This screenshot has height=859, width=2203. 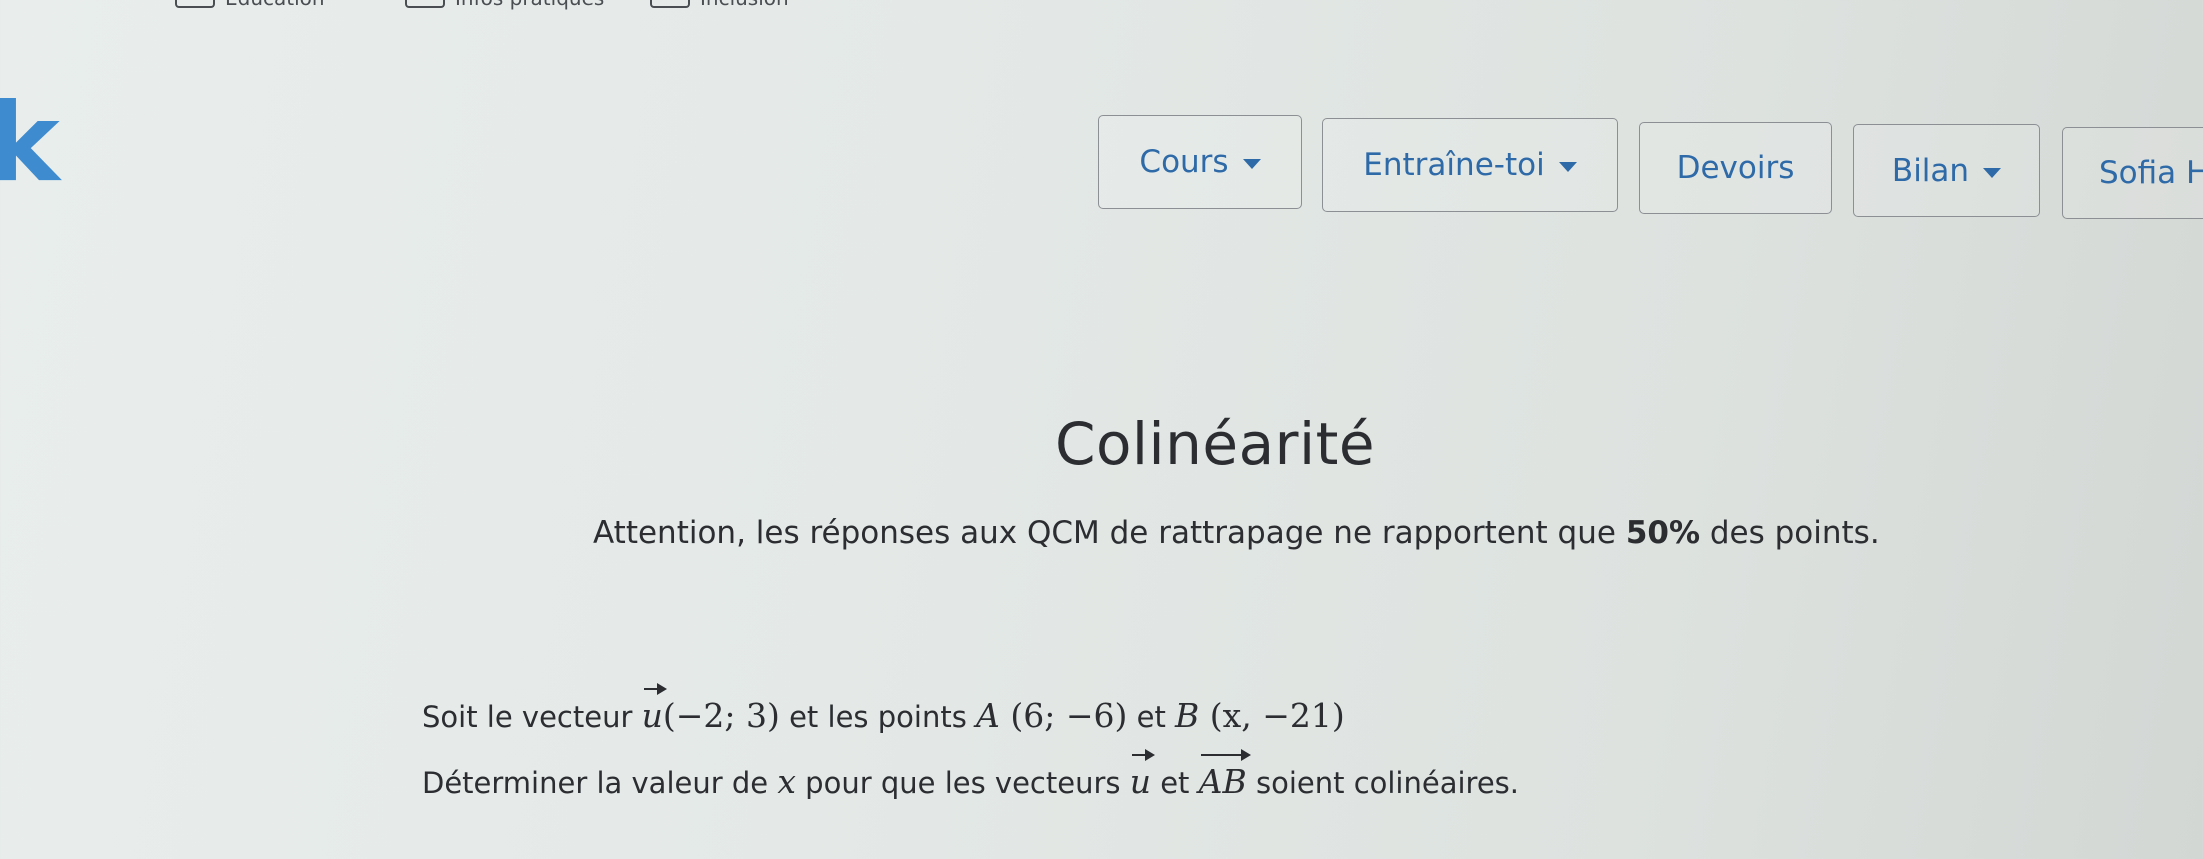 I want to click on checkbox-education, so click(x=195, y=4).